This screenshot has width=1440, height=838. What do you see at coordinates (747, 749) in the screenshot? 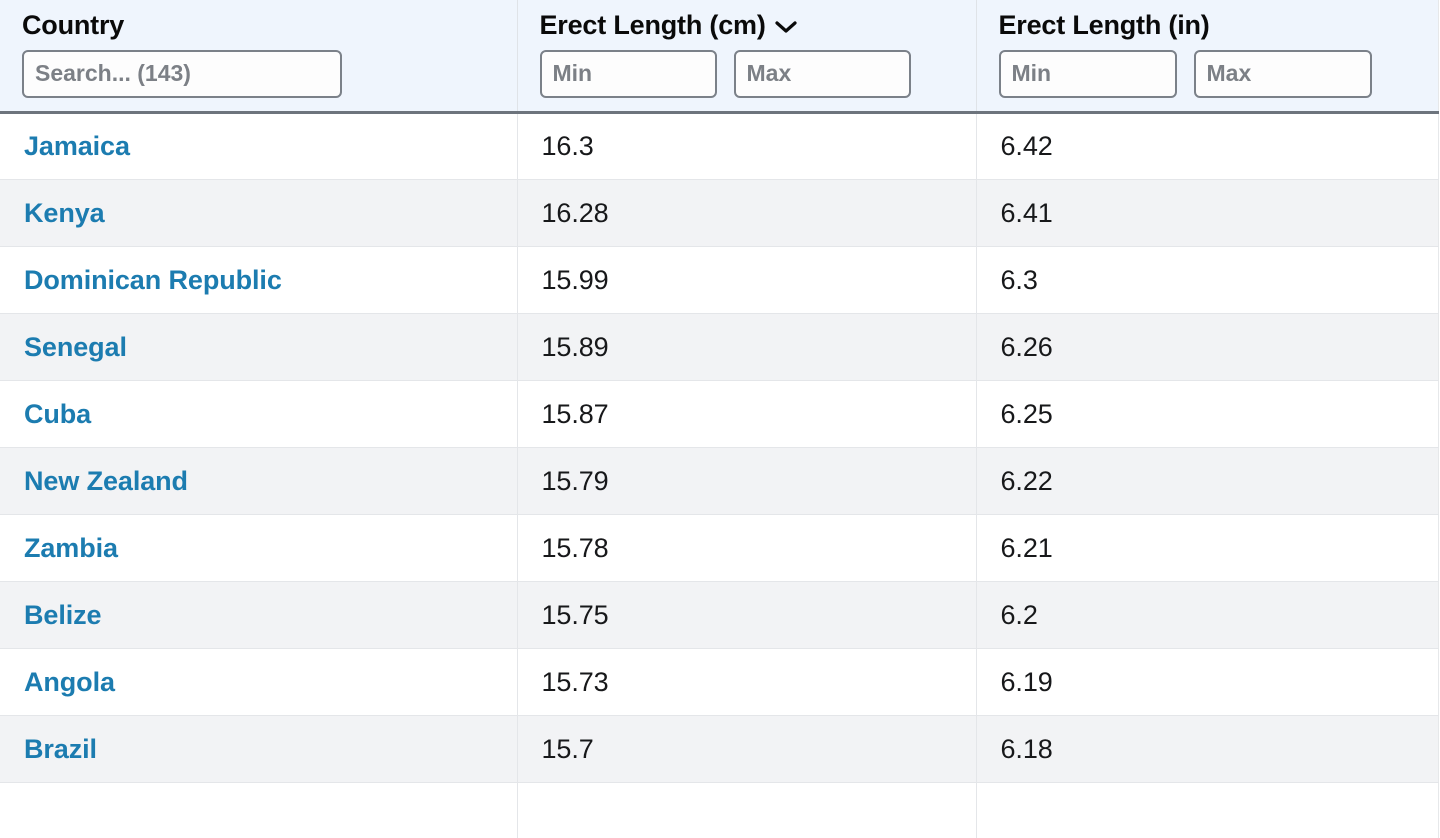
I see `cell-cm: 15.7` at bounding box center [747, 749].